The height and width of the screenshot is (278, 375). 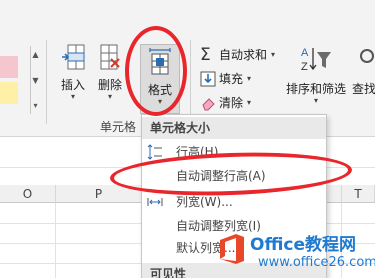 What do you see at coordinates (316, 74) in the screenshot?
I see `sort-filter-button: A Z 排序和筛选 ▾` at bounding box center [316, 74].